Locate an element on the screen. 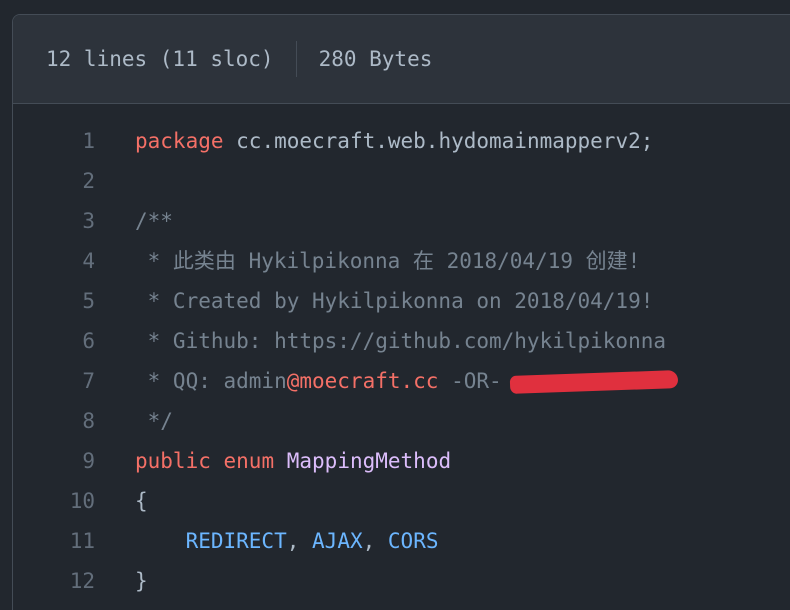  code-token: */ is located at coordinates (154, 421).